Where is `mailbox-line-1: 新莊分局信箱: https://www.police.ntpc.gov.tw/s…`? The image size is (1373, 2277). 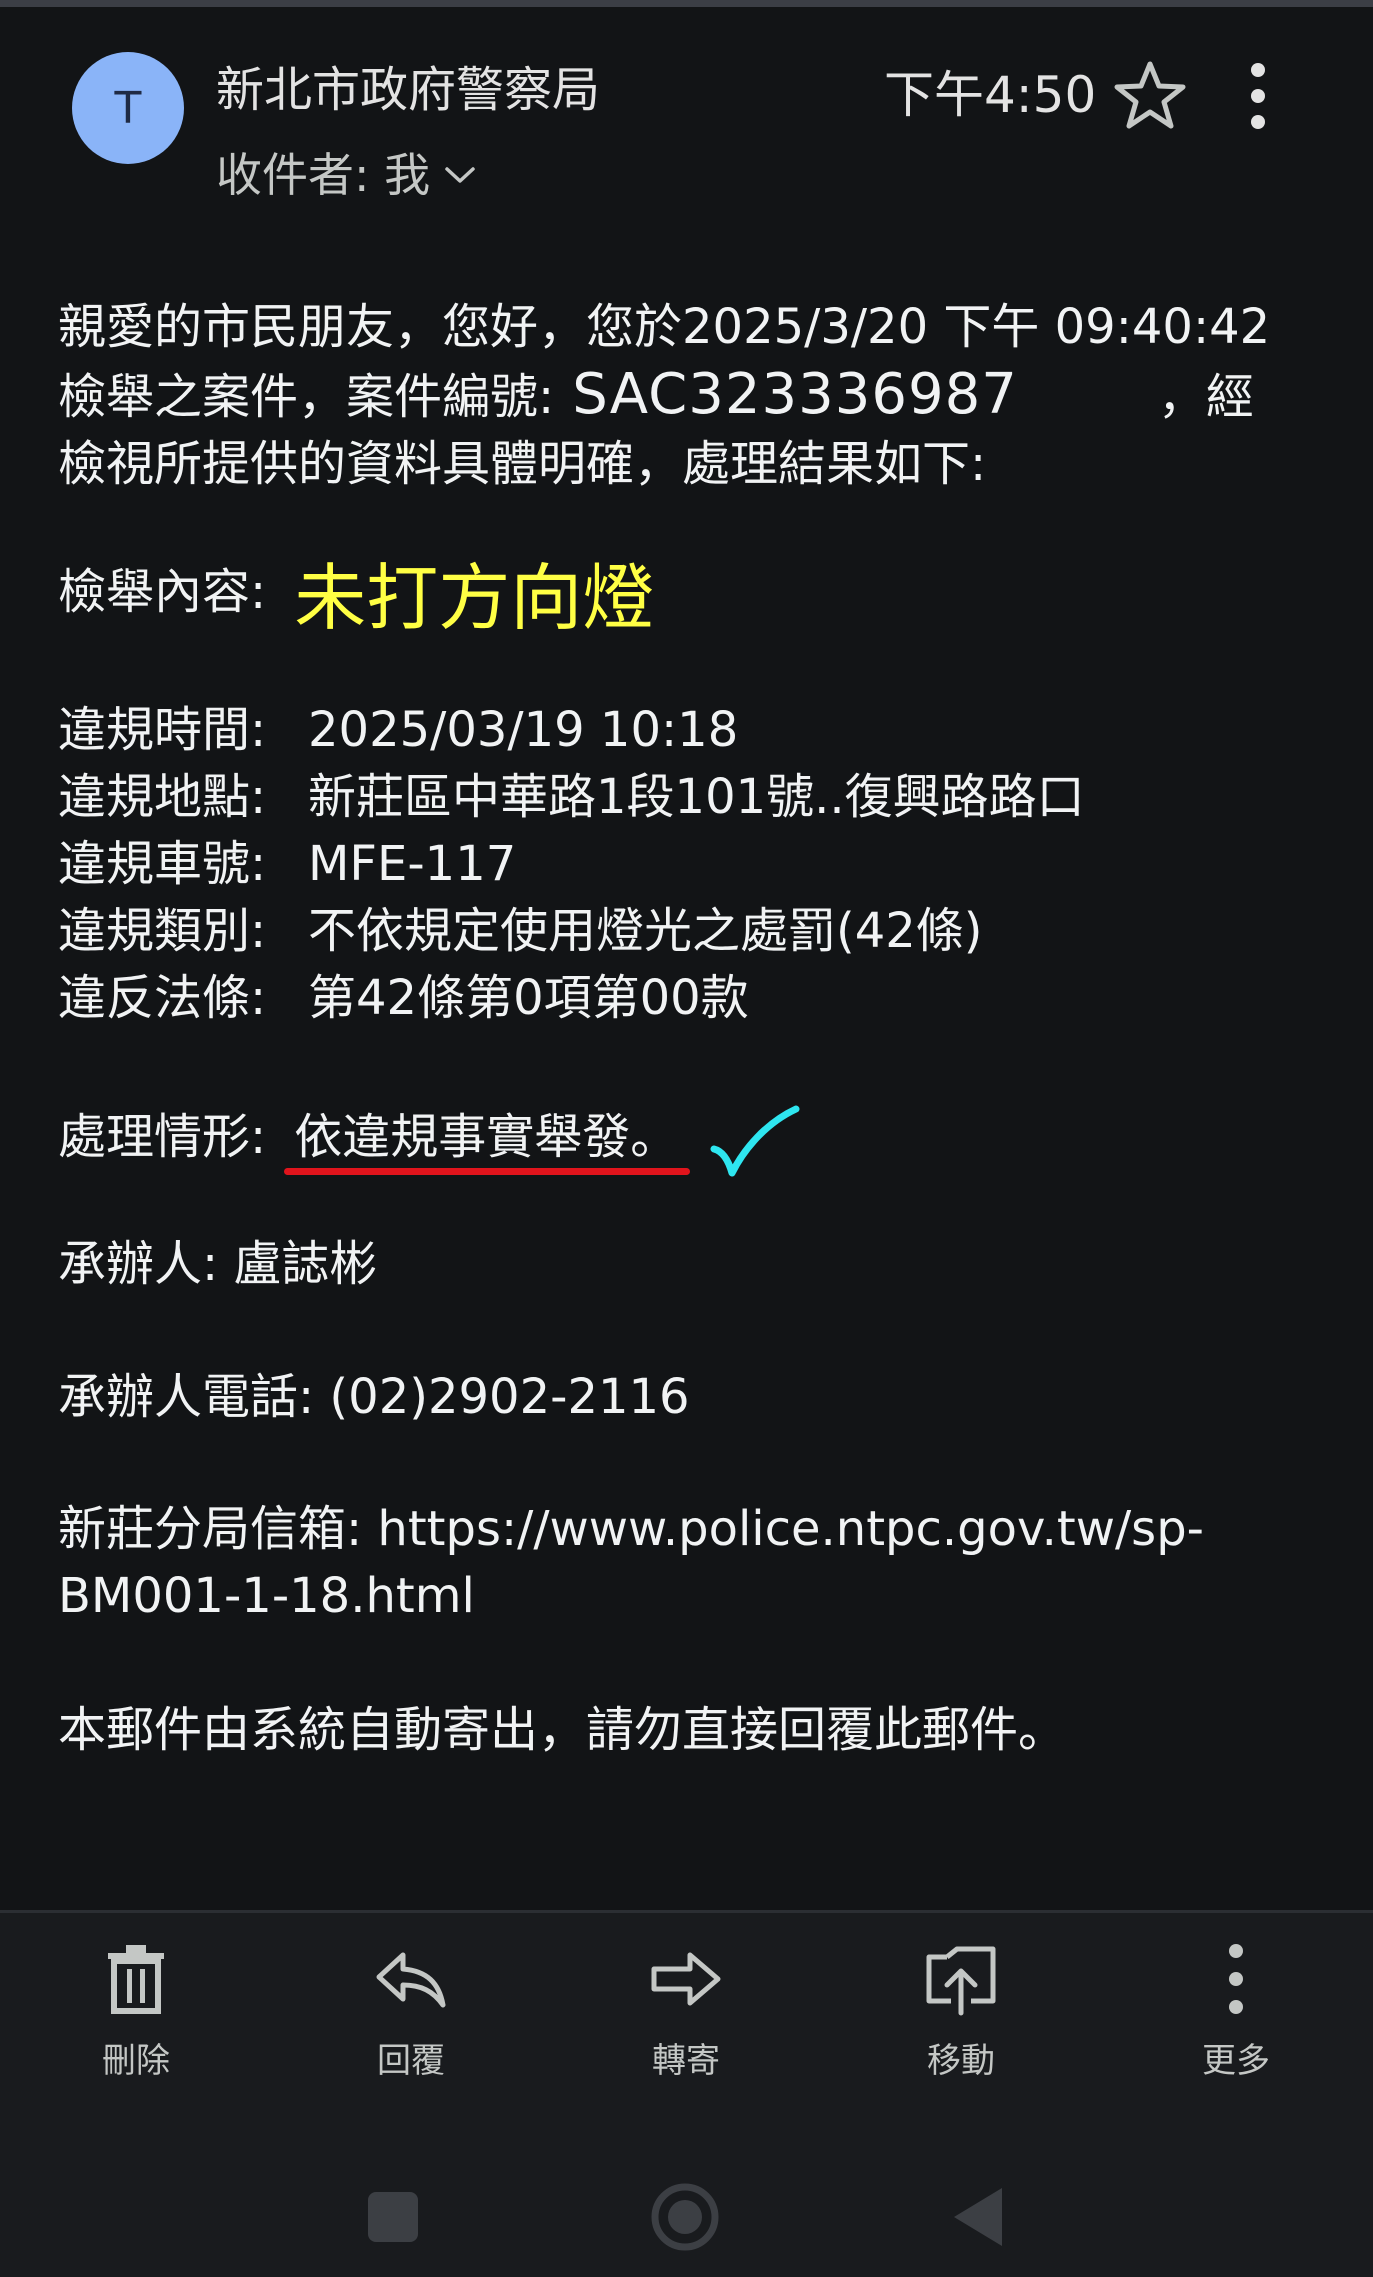 mailbox-line-1: 新莊分局信箱: https://www.police.ntpc.gov.tw/s… is located at coordinates (688, 1529).